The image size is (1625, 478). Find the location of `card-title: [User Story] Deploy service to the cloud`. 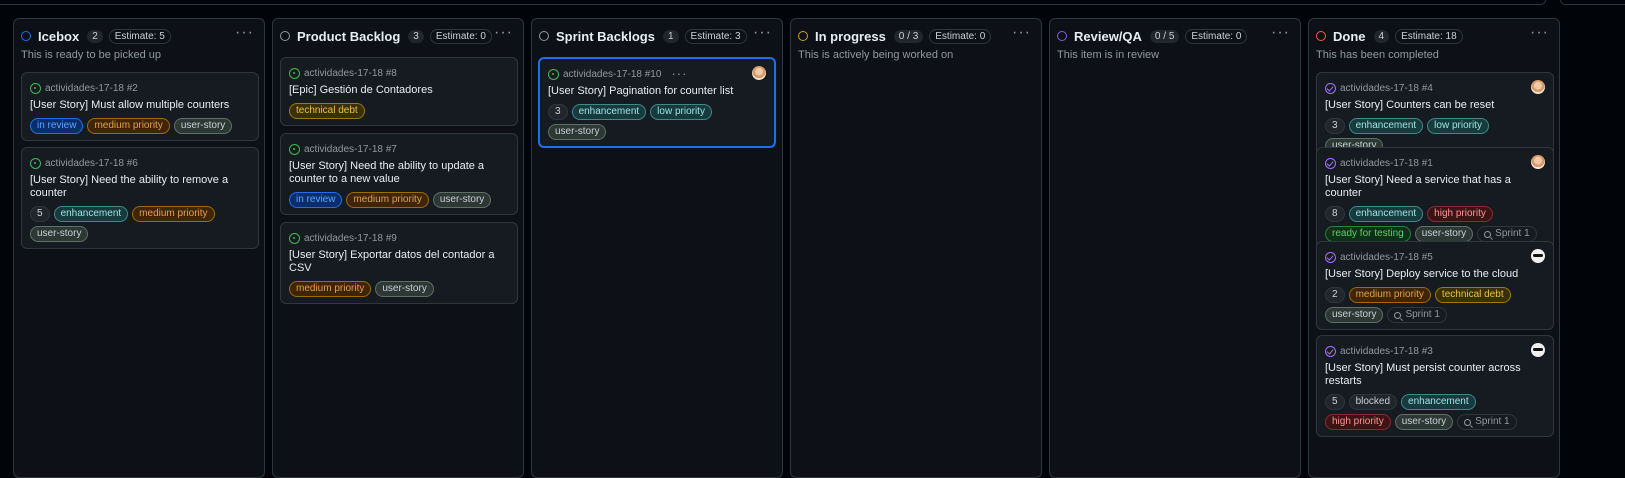

card-title: [User Story] Deploy service to the cloud is located at coordinates (1435, 274).